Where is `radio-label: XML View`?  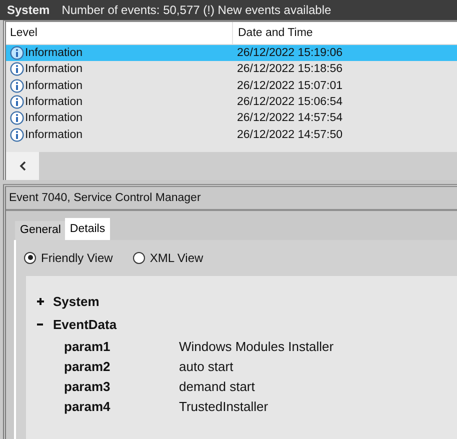 radio-label: XML View is located at coordinates (177, 257).